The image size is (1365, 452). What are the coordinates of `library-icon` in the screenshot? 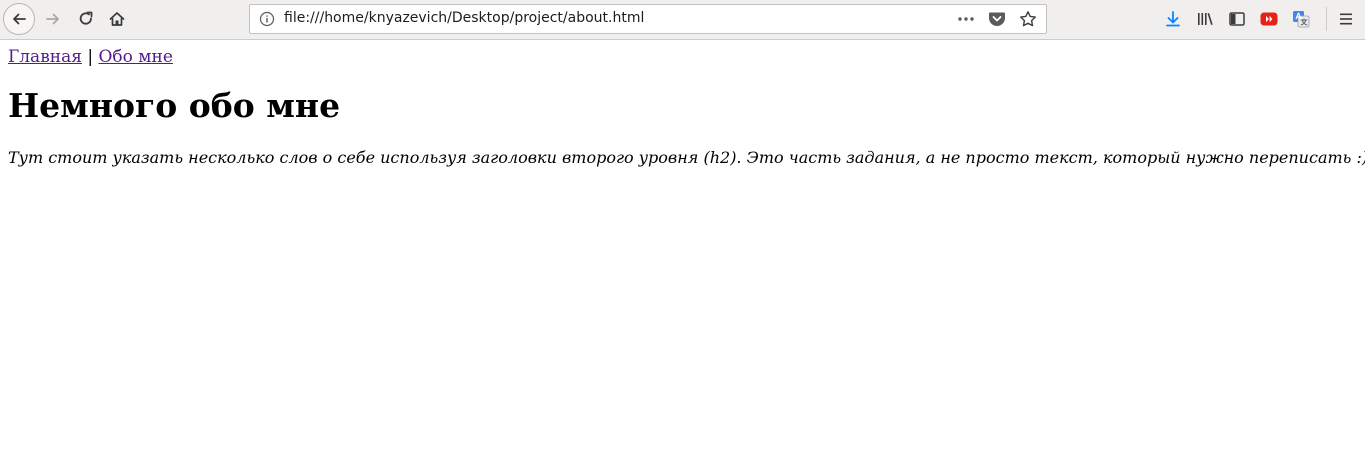 It's located at (1205, 19).